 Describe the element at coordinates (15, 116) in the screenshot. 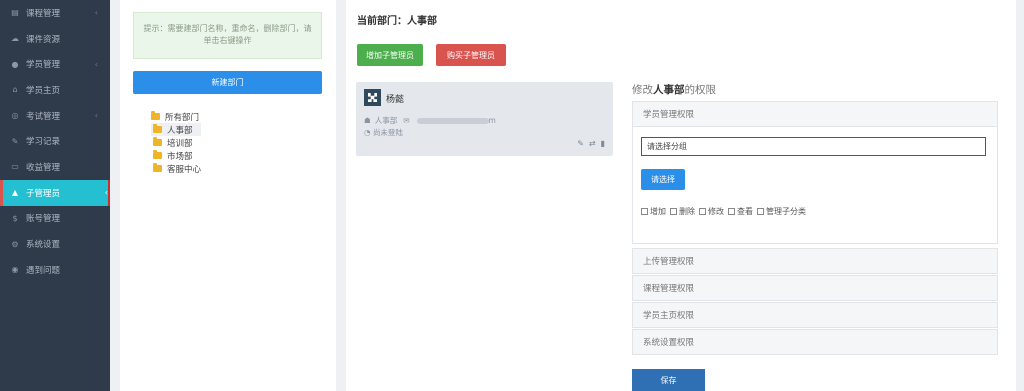

I see `exam-icon: ◎` at that location.